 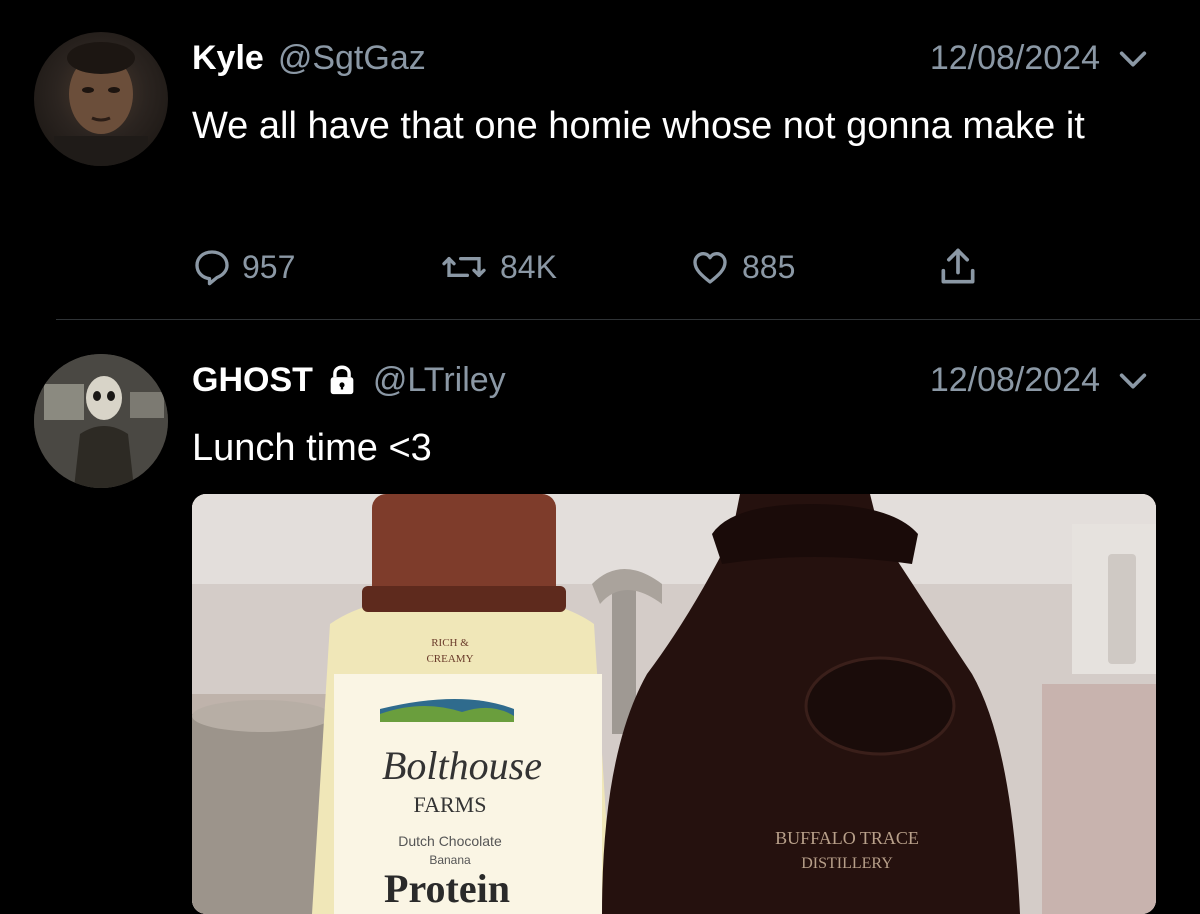 What do you see at coordinates (769, 266) in the screenshot?
I see `like-count: 885` at bounding box center [769, 266].